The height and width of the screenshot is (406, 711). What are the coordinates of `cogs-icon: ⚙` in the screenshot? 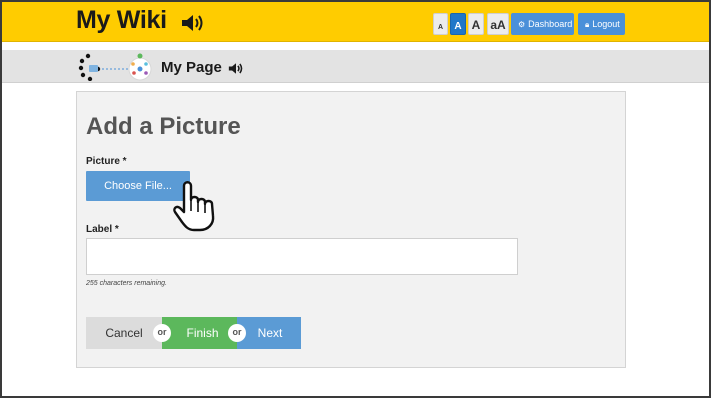 It's located at (522, 24).